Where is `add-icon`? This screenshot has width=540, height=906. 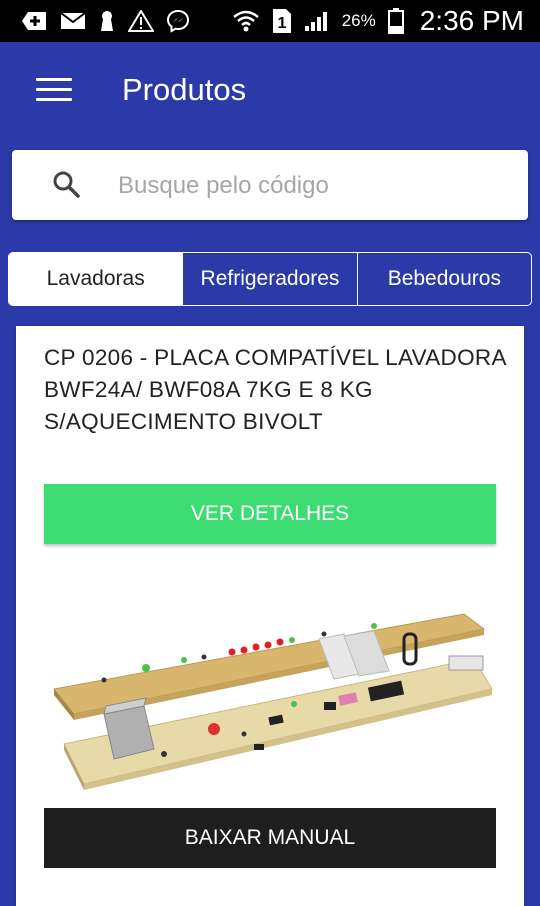 add-icon is located at coordinates (35, 21).